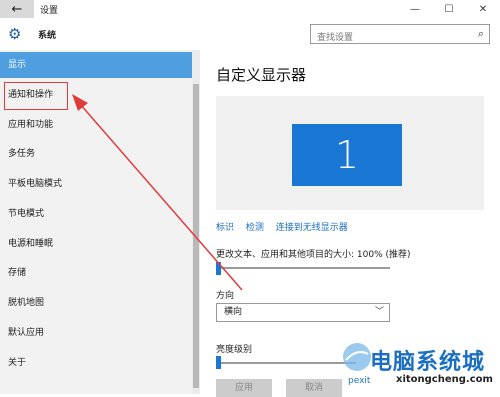  I want to click on sidebar-item-offline-maps: 脱机地图, so click(96, 303).